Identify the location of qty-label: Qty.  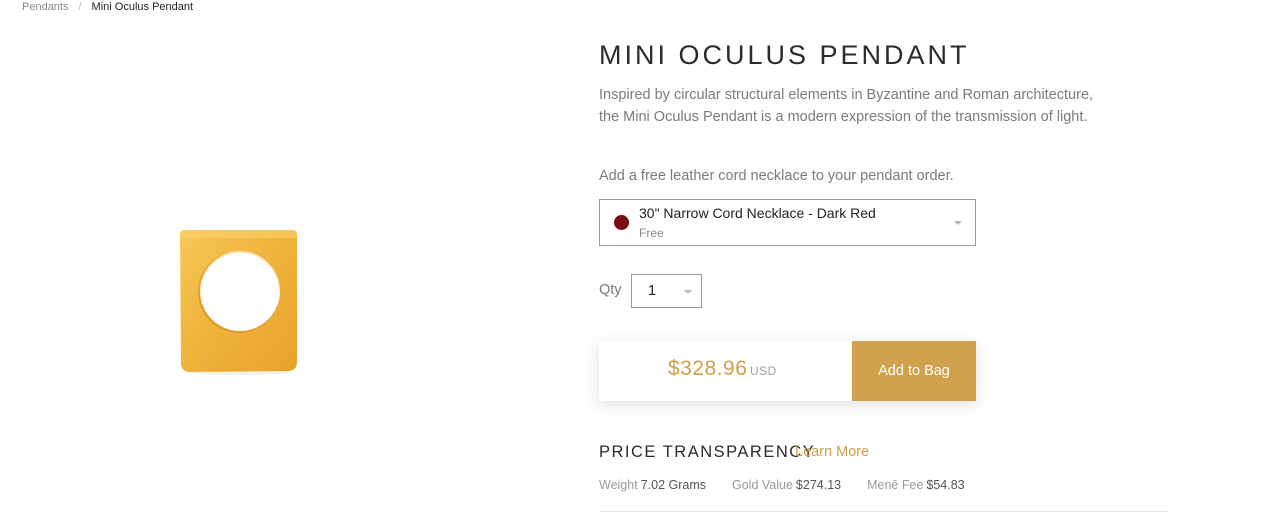
(610, 290).